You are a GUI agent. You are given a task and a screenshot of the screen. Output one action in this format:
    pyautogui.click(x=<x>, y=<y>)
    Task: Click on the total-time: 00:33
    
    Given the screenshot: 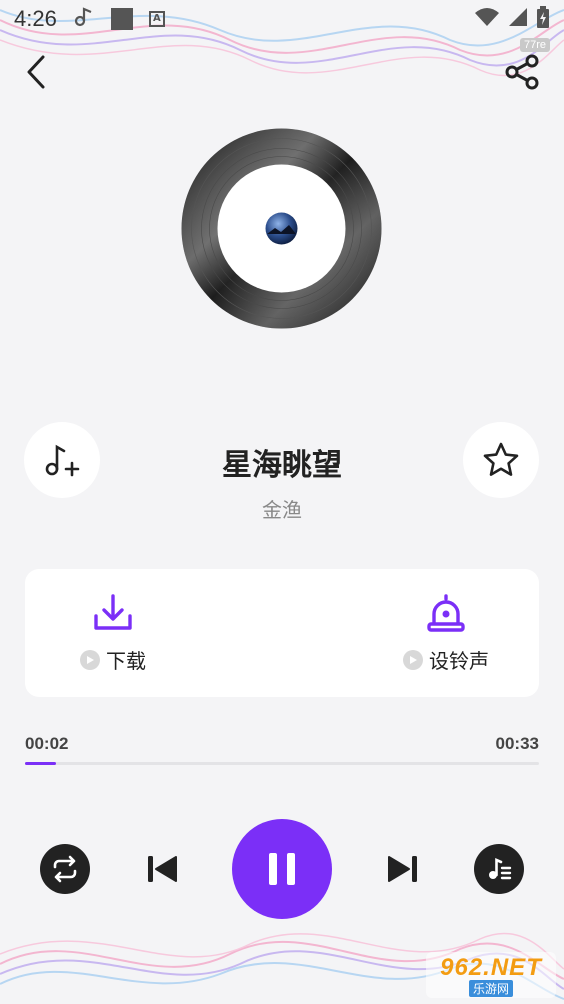 What is the action you would take?
    pyautogui.click(x=517, y=743)
    